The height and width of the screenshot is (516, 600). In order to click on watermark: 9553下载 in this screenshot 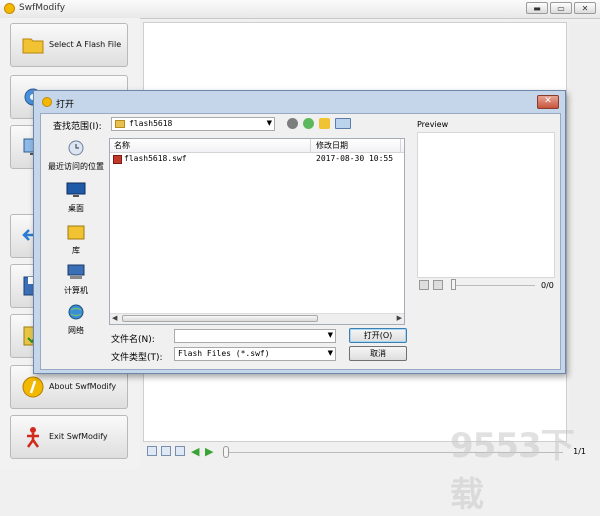, I will do `click(512, 470)`.